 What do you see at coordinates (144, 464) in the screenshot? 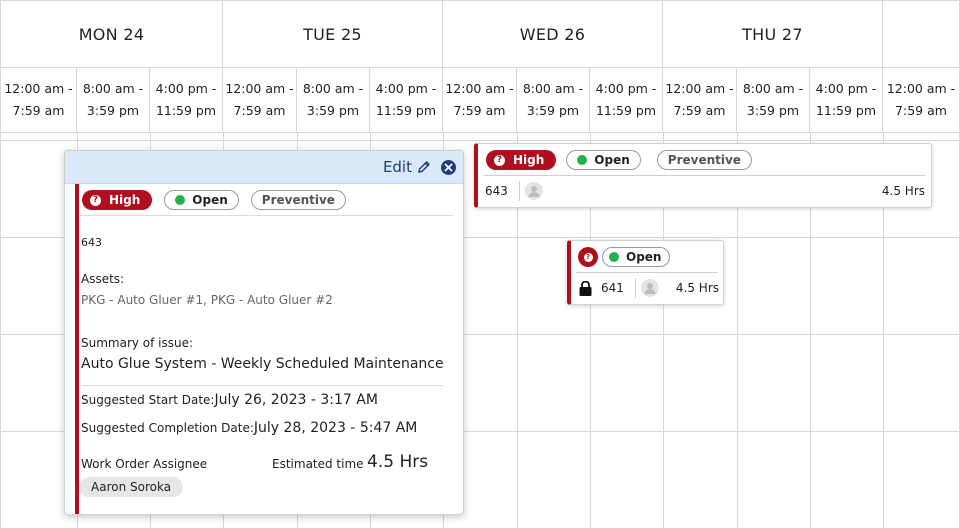
I see `assignee-label: Work Order Assignee` at bounding box center [144, 464].